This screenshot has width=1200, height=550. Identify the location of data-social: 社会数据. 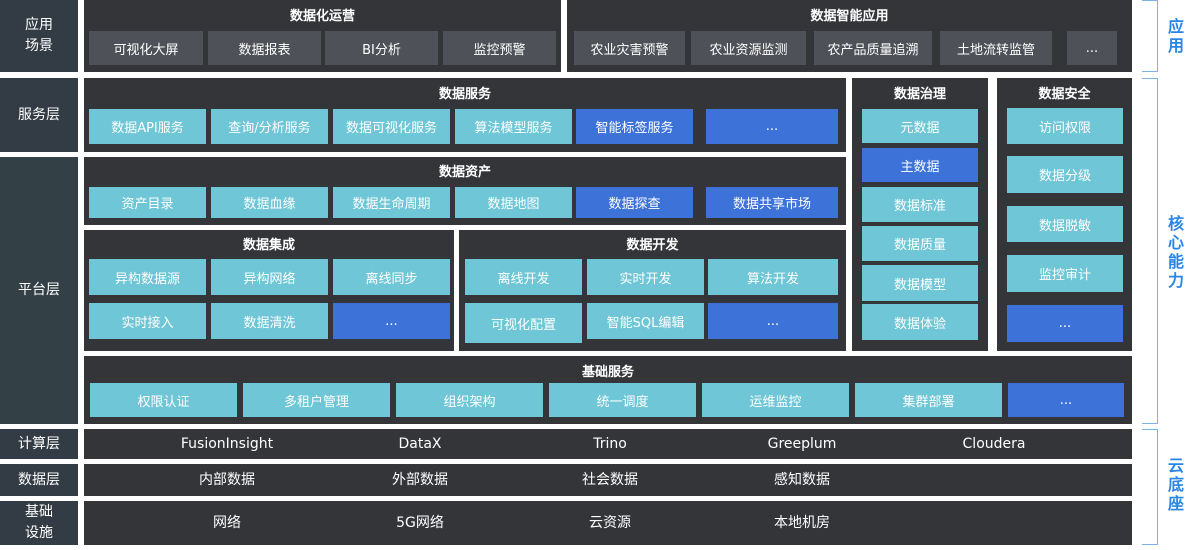
(610, 480).